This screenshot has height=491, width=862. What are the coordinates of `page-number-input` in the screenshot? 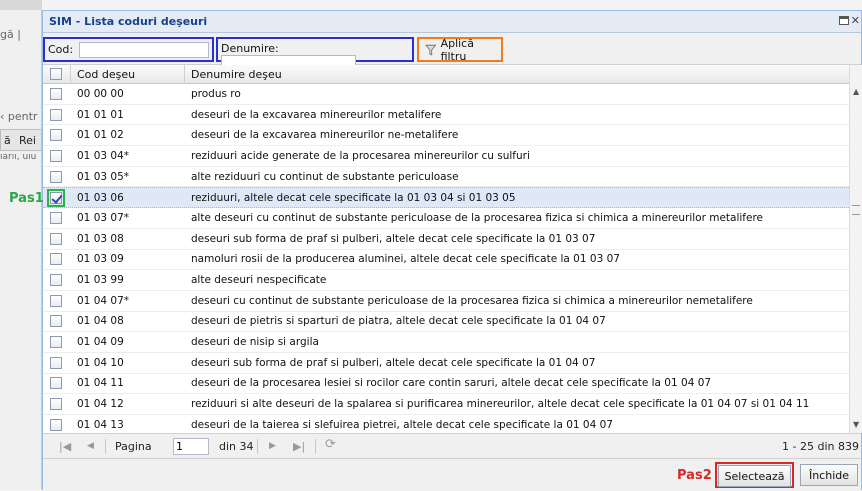 It's located at (191, 446).